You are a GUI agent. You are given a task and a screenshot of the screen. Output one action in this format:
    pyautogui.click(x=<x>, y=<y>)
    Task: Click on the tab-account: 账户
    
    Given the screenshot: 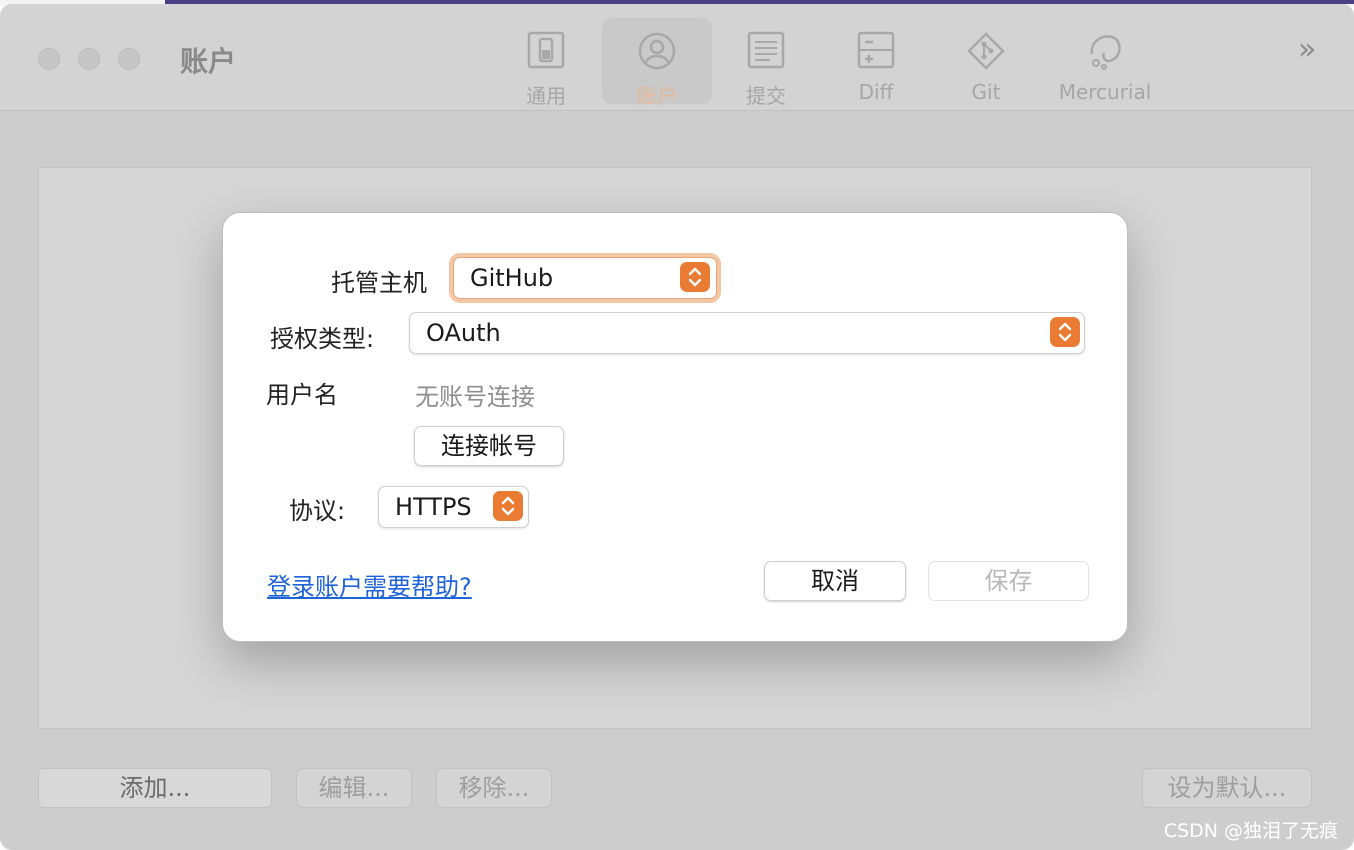 What is the action you would take?
    pyautogui.click(x=657, y=63)
    